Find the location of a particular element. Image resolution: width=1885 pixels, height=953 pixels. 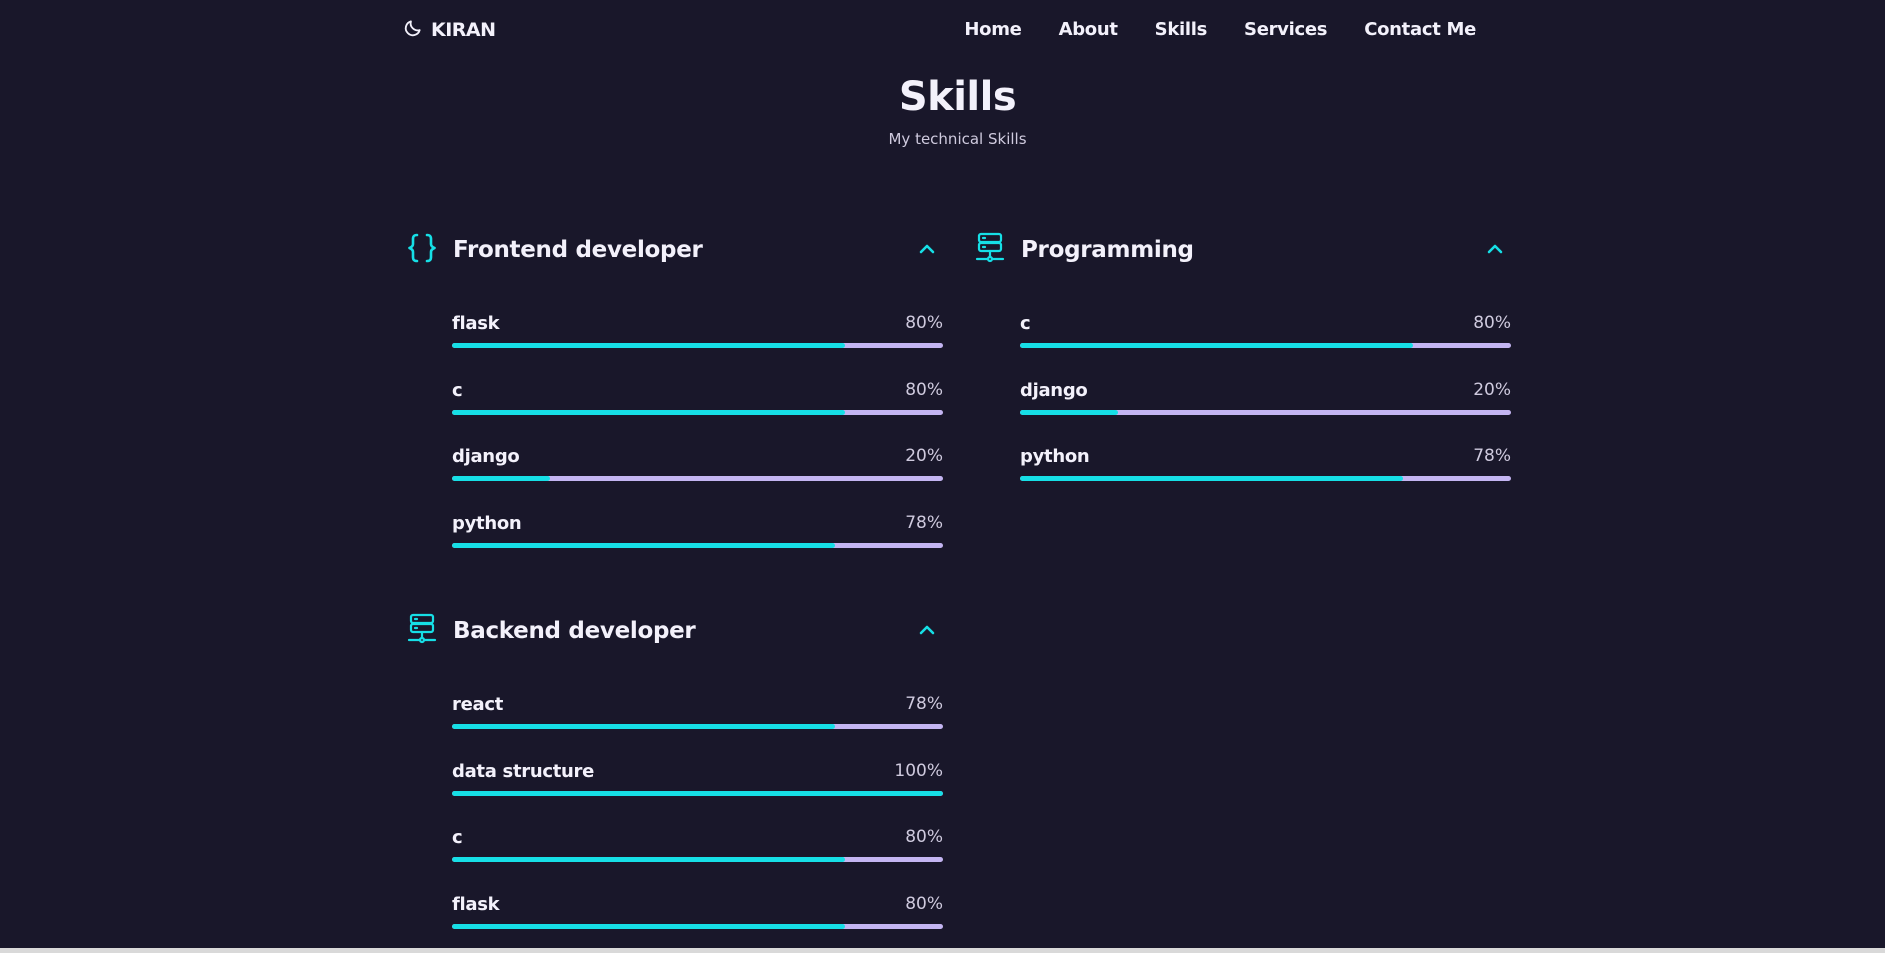

bottom-divider is located at coordinates (942, 950).